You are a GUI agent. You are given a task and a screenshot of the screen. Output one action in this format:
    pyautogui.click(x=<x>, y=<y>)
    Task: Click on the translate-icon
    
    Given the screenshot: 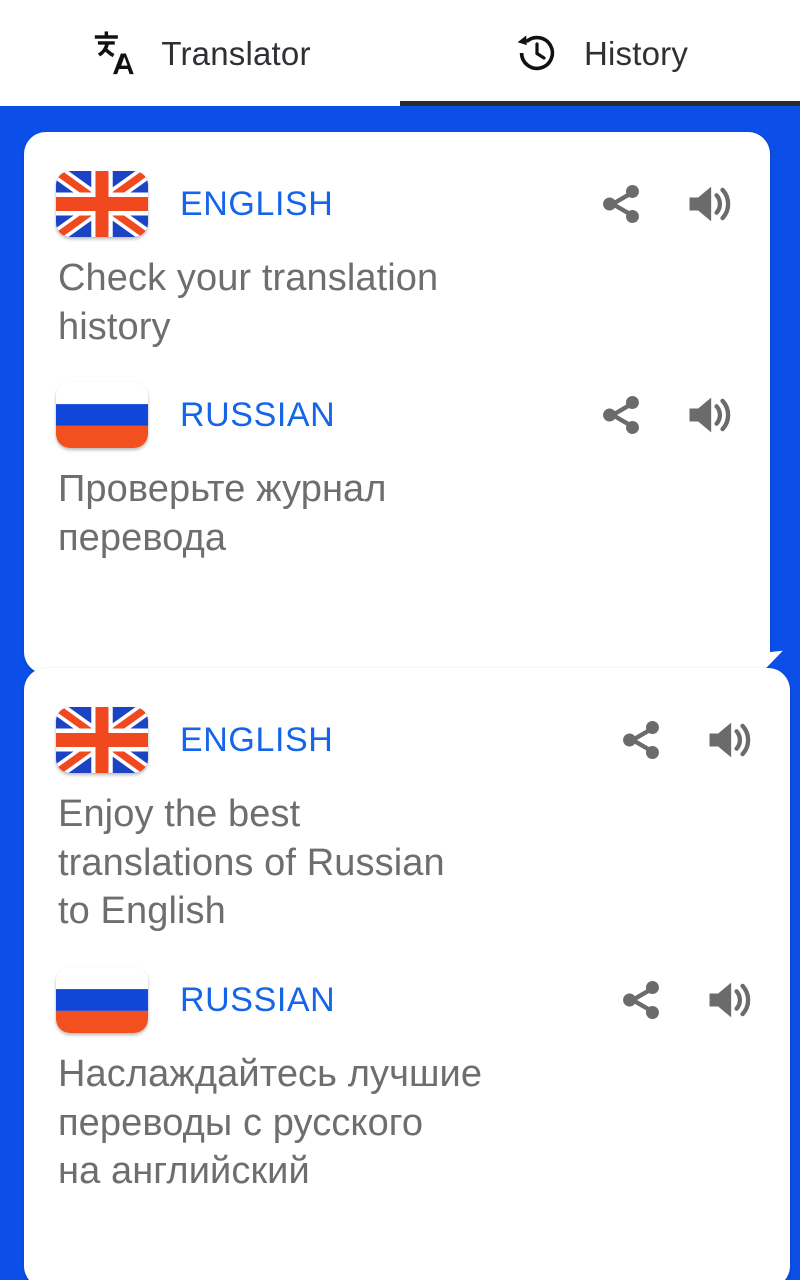 What is the action you would take?
    pyautogui.click(x=114, y=53)
    